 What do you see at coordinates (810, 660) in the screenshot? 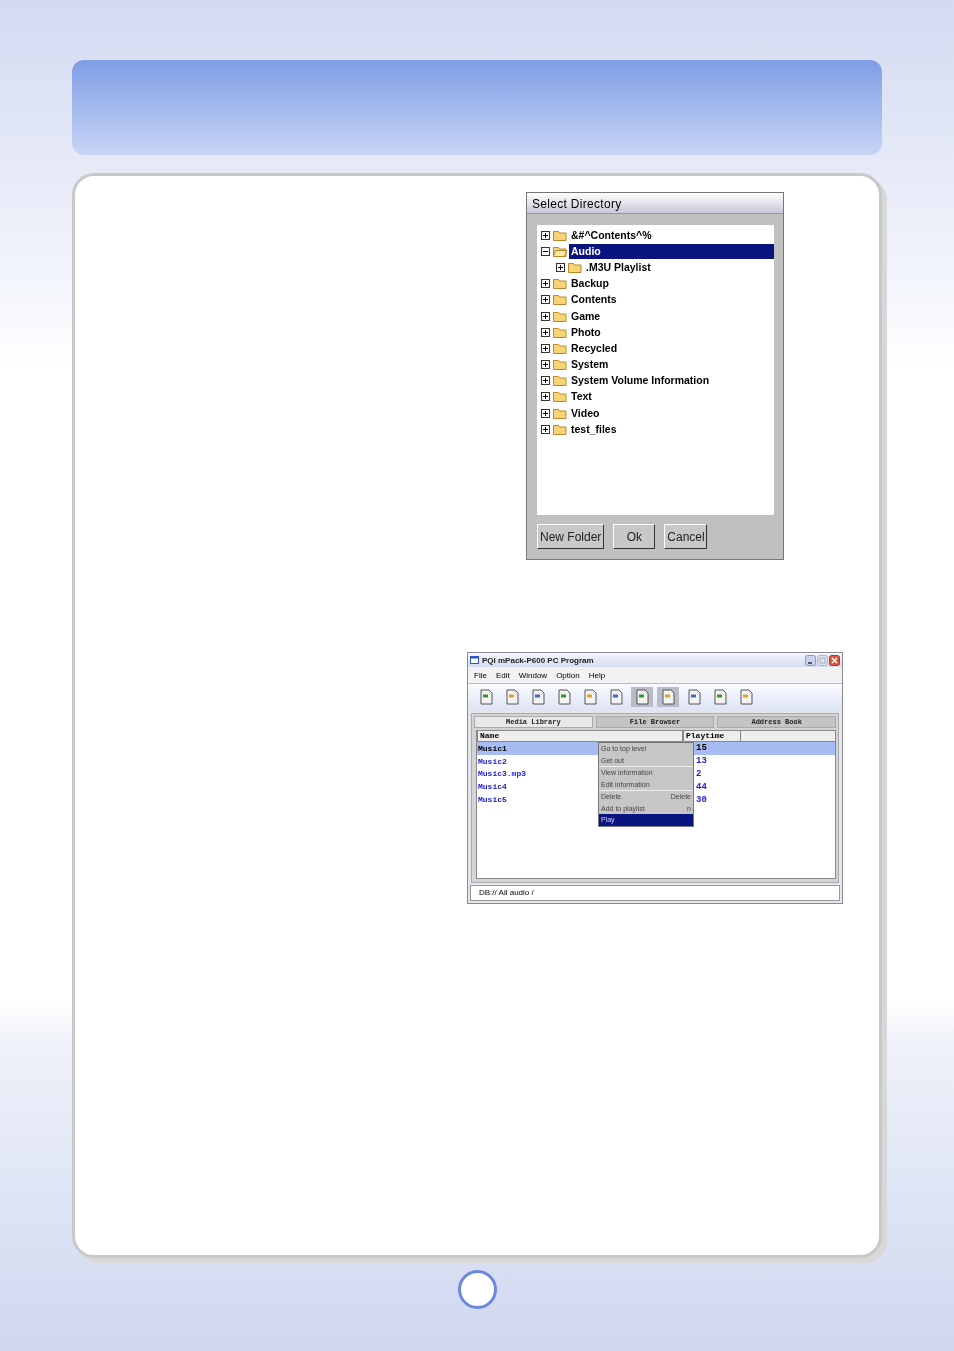
I see `minimize-icon` at bounding box center [810, 660].